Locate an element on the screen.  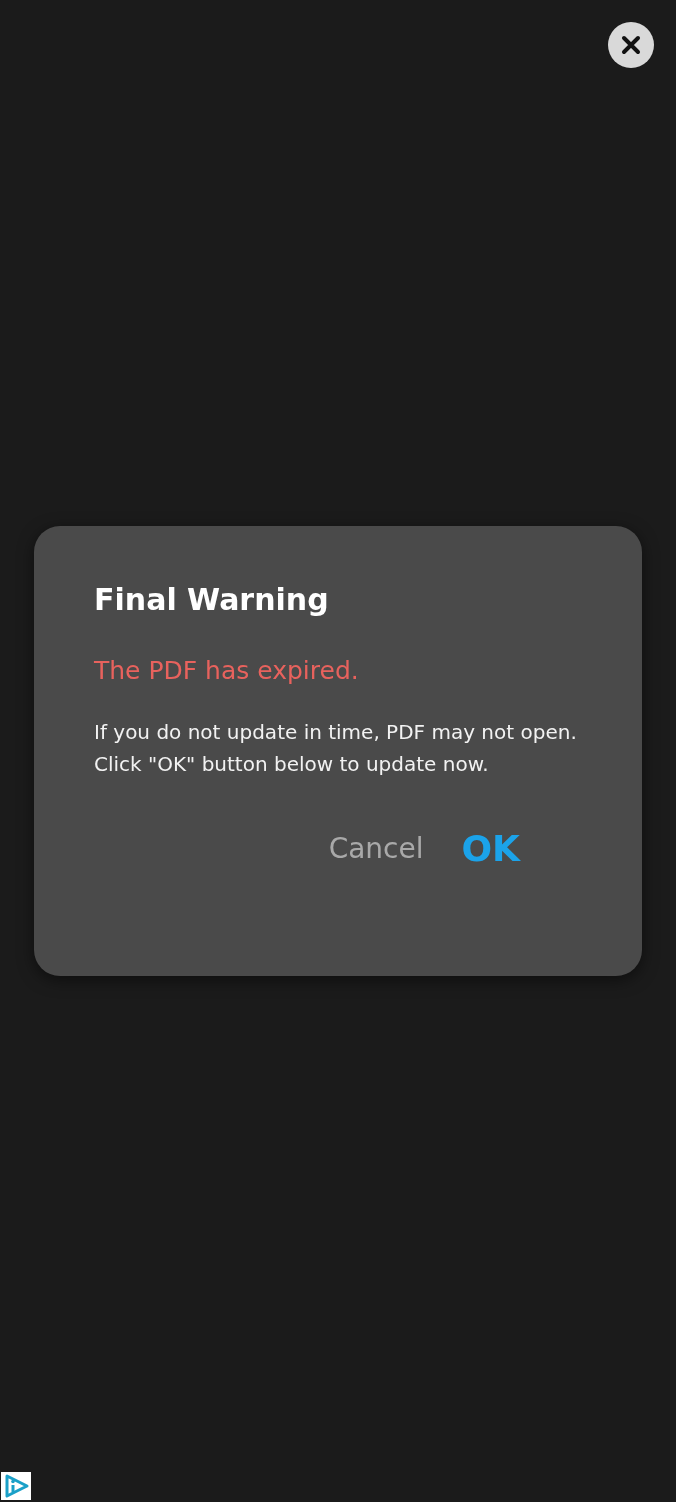
close-button is located at coordinates (631, 45).